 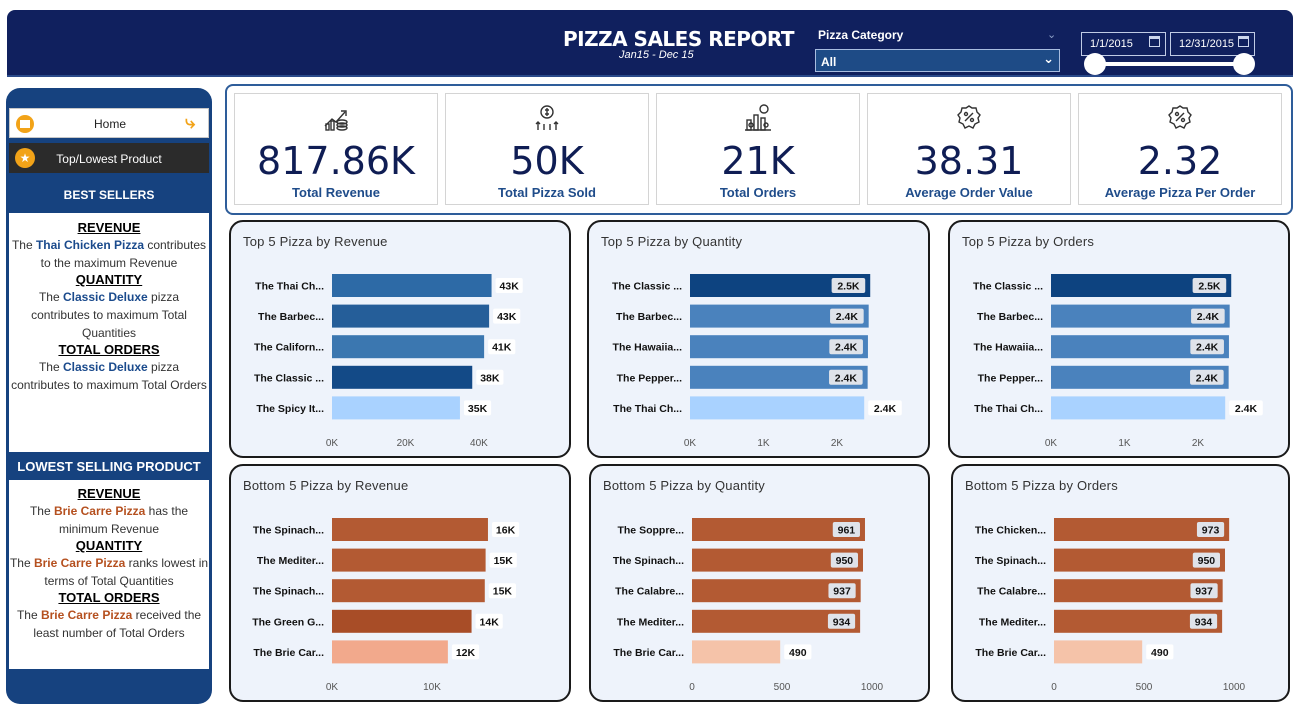 I want to click on revenue-chart-icon, so click(x=336, y=120).